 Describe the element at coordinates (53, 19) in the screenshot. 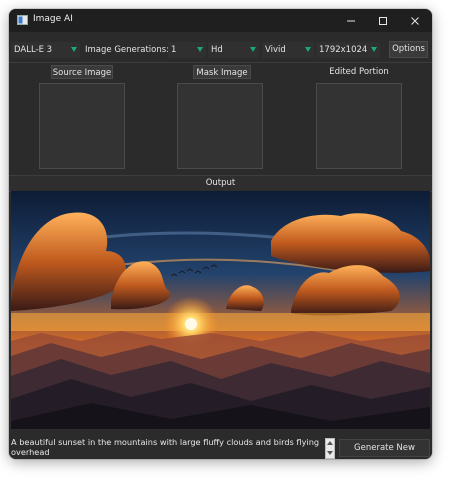

I see `window-title: Image AI` at that location.